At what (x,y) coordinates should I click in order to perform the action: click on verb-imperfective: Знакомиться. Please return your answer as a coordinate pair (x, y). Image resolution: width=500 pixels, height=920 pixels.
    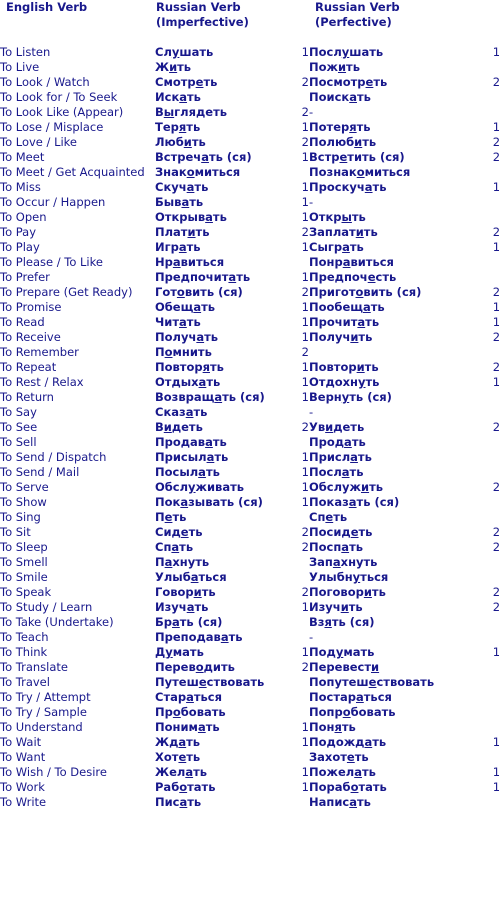
    Looking at the image, I should click on (198, 172).